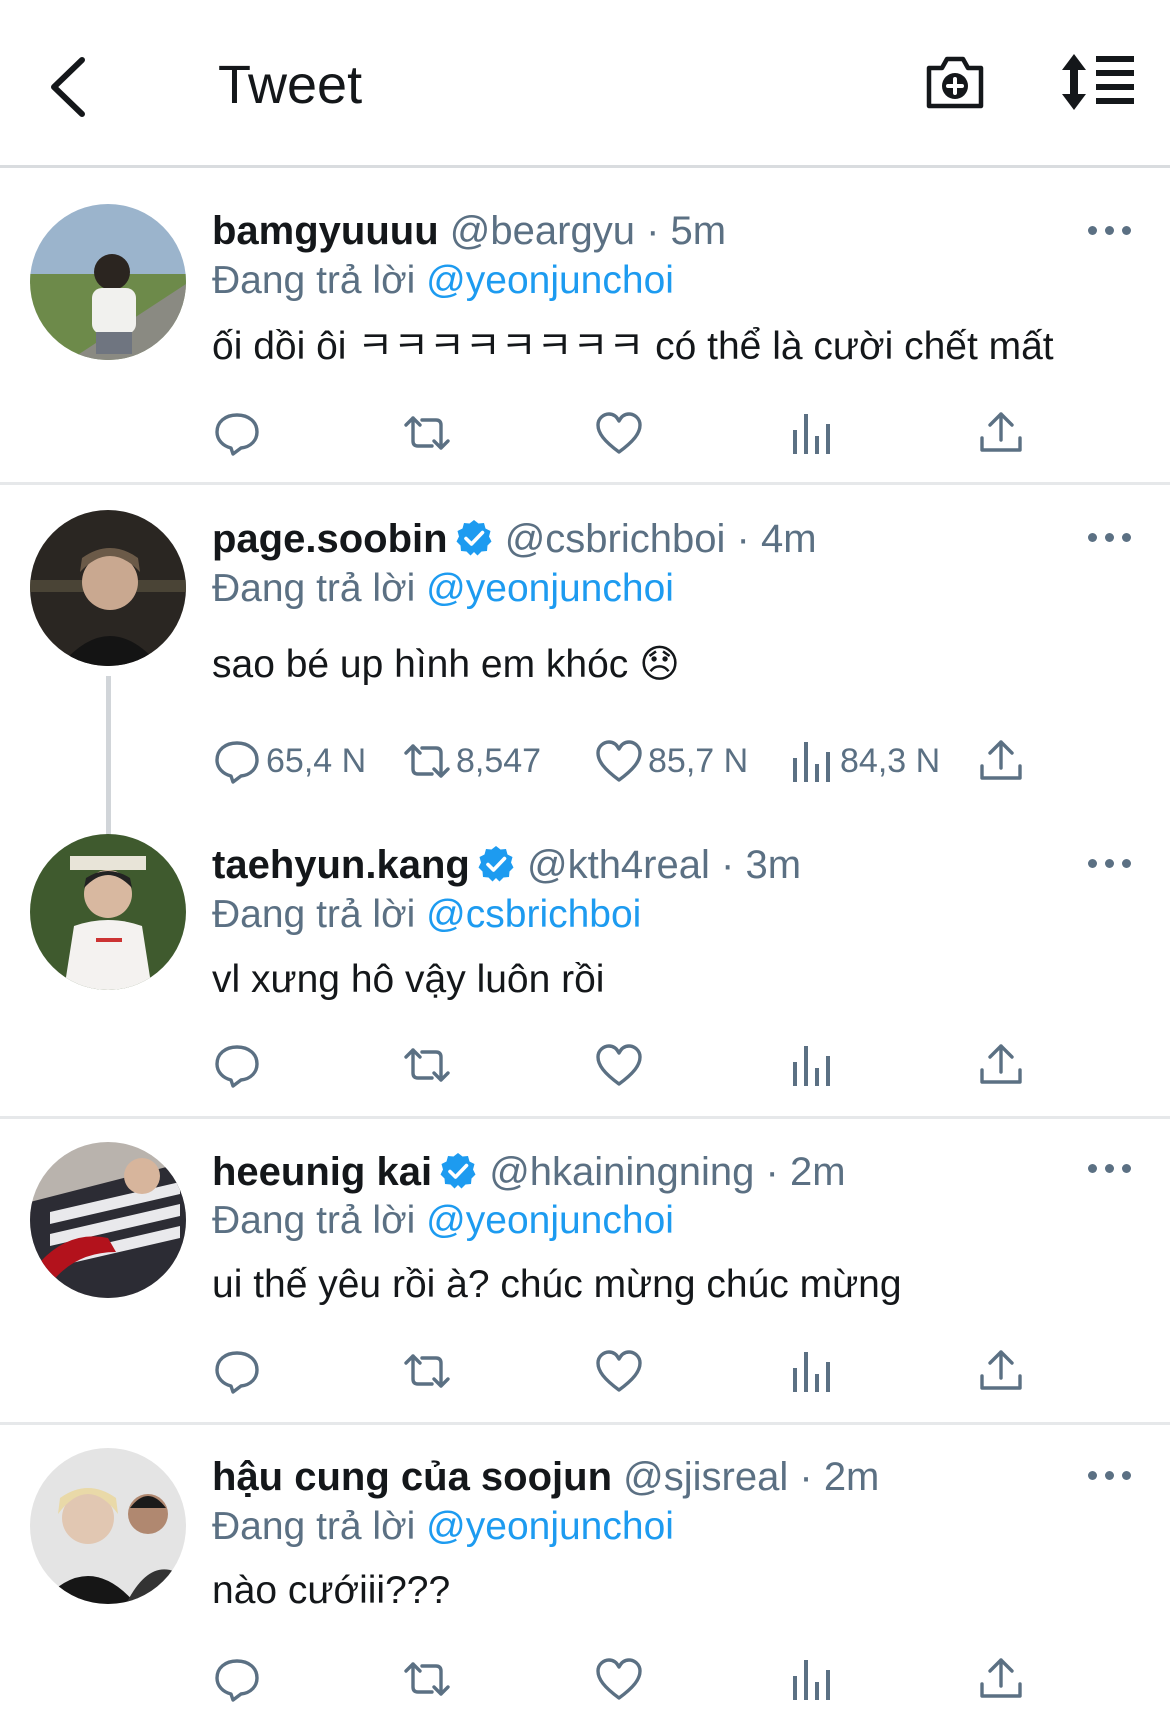 This screenshot has height=1718, width=1170. I want to click on display-name: taehyun.kang, so click(341, 865).